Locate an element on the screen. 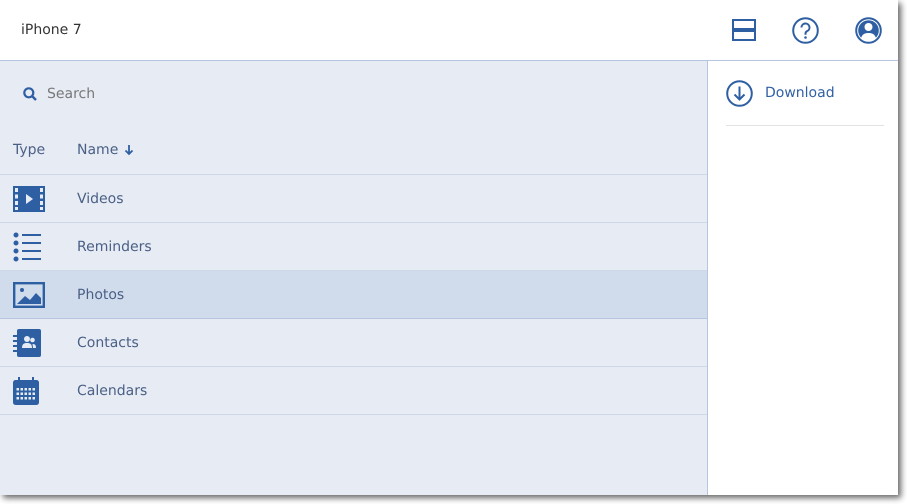 This screenshot has width=907, height=504. column-header: Name is located at coordinates (105, 150).